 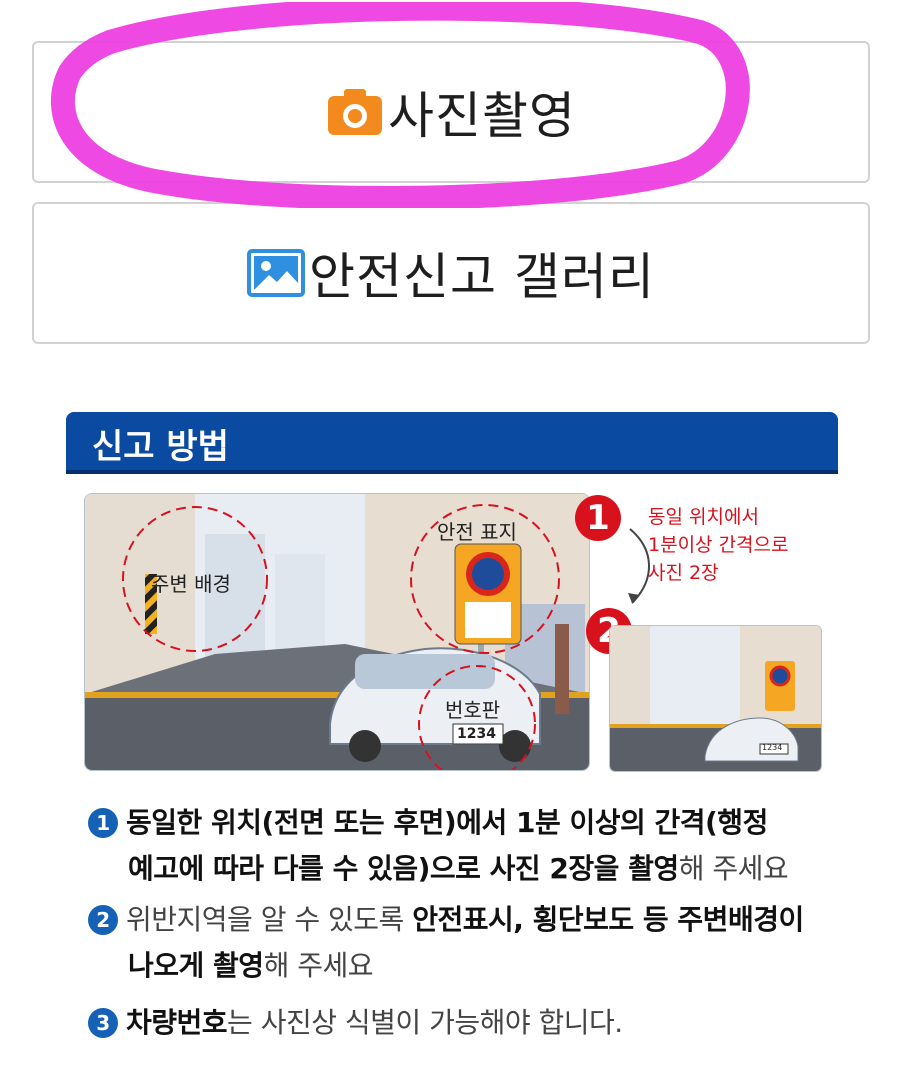 What do you see at coordinates (772, 747) in the screenshot?
I see `small-plate-number: 1234` at bounding box center [772, 747].